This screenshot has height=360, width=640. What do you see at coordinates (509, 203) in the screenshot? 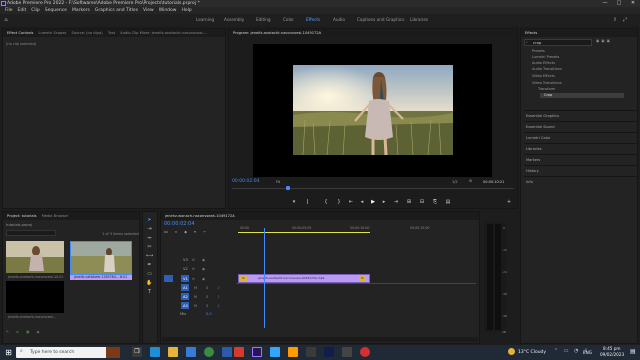
I see `button-editor-icon: +` at bounding box center [509, 203].